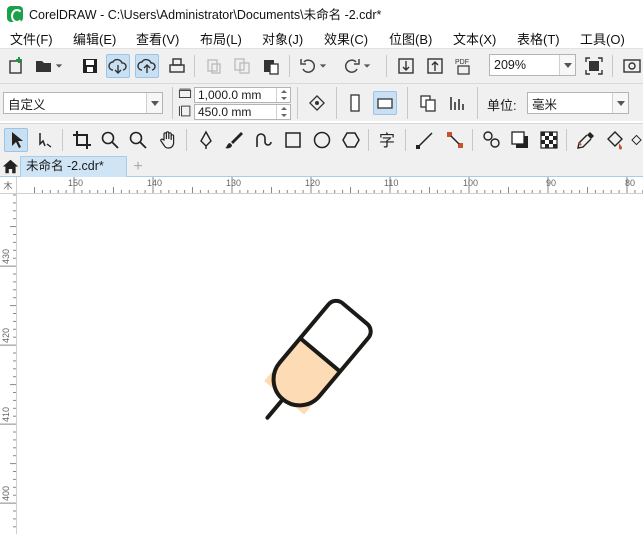 The image size is (643, 534). Describe the element at coordinates (8, 364) in the screenshot. I see `vertical-ruler: 430 420 410 400` at that location.